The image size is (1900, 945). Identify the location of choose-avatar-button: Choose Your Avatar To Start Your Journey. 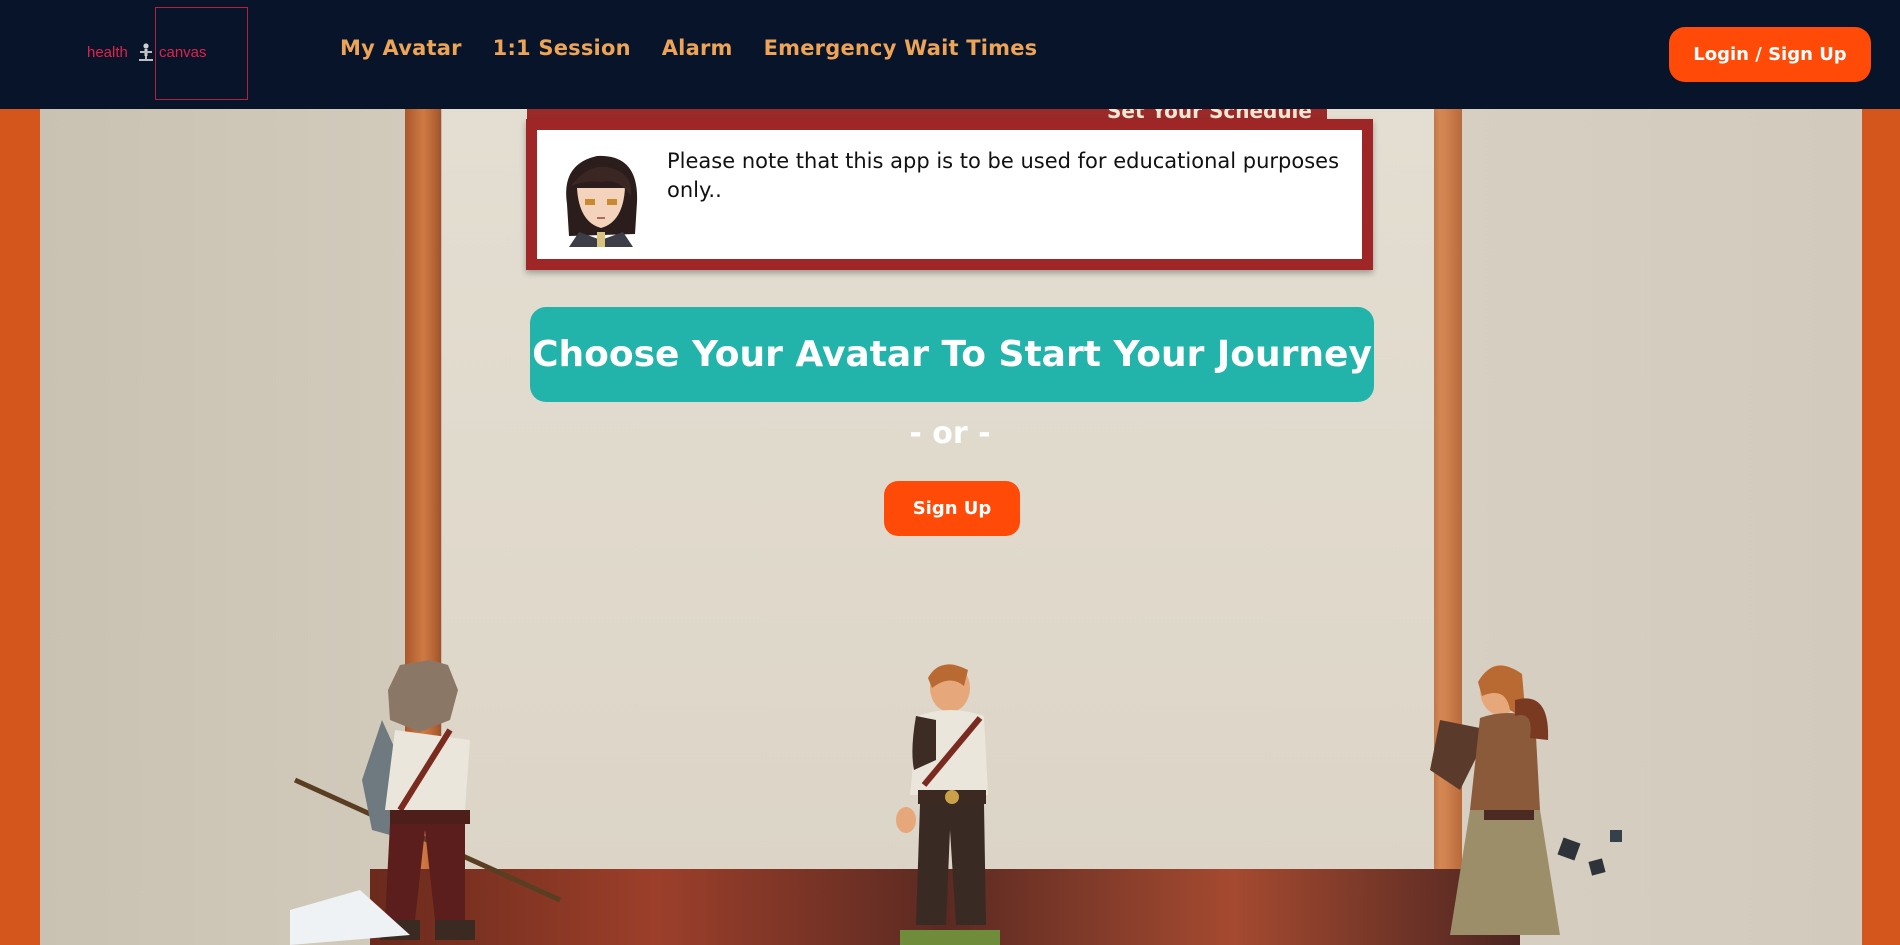
(952, 354).